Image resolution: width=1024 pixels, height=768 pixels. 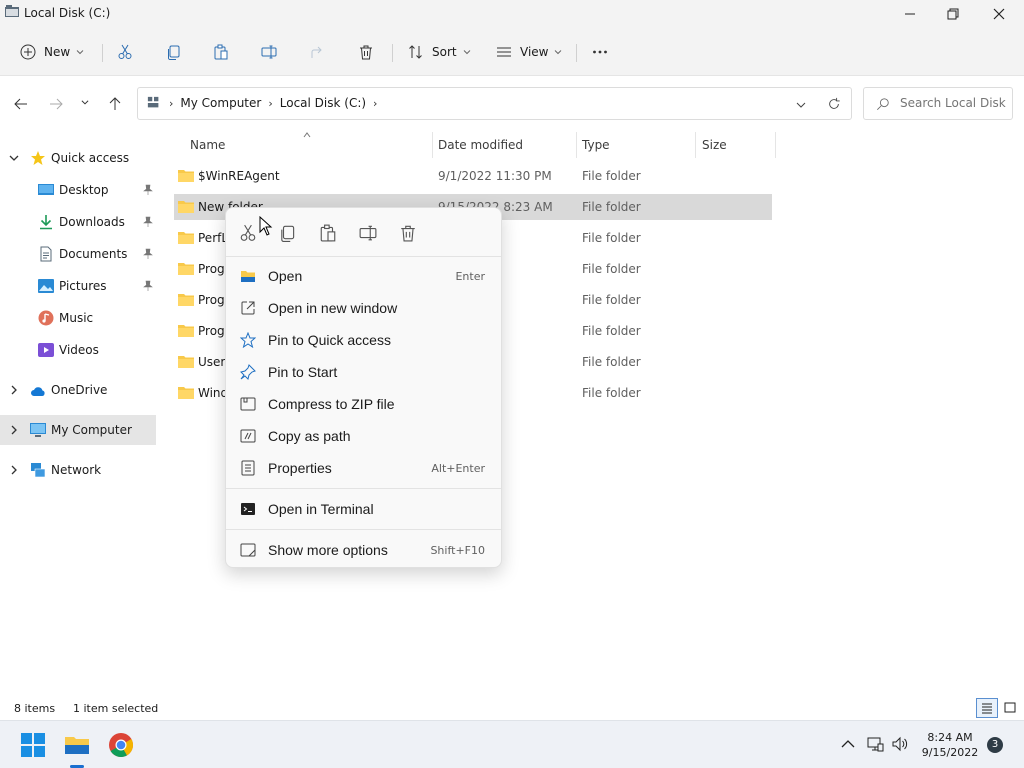 What do you see at coordinates (363, 550) in the screenshot?
I see `menu-item-show-more-options: Show more options Shift+F10` at bounding box center [363, 550].